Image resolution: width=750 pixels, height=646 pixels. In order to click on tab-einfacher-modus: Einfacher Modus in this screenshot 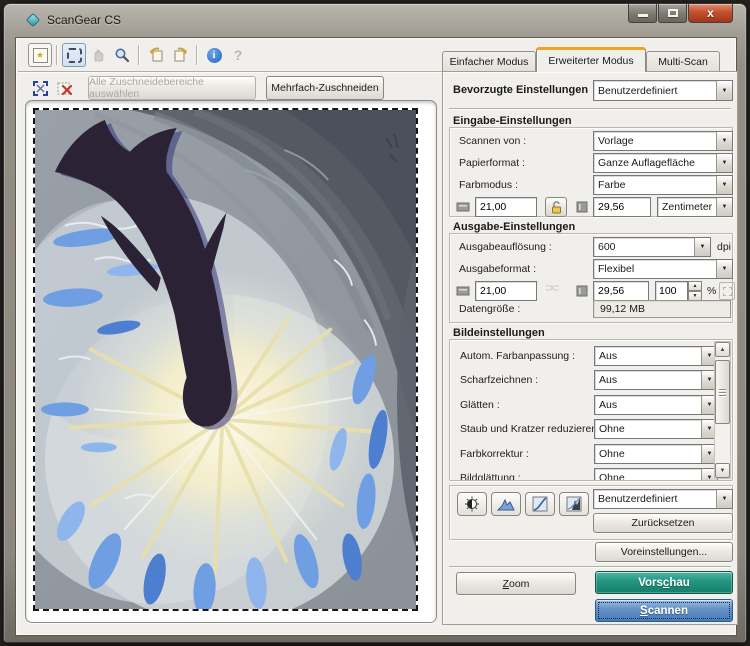, I will do `click(489, 61)`.